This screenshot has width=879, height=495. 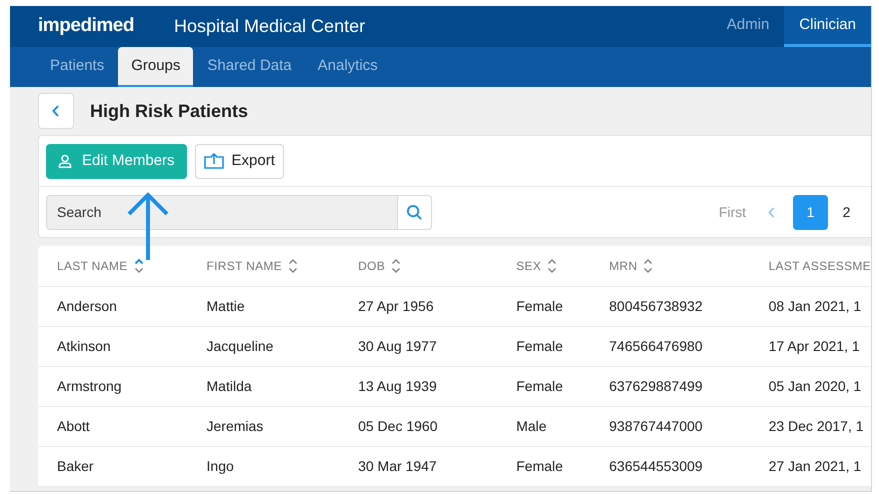 What do you see at coordinates (815, 386) in the screenshot?
I see `table-cell: 05 Jan 2020, 1` at bounding box center [815, 386].